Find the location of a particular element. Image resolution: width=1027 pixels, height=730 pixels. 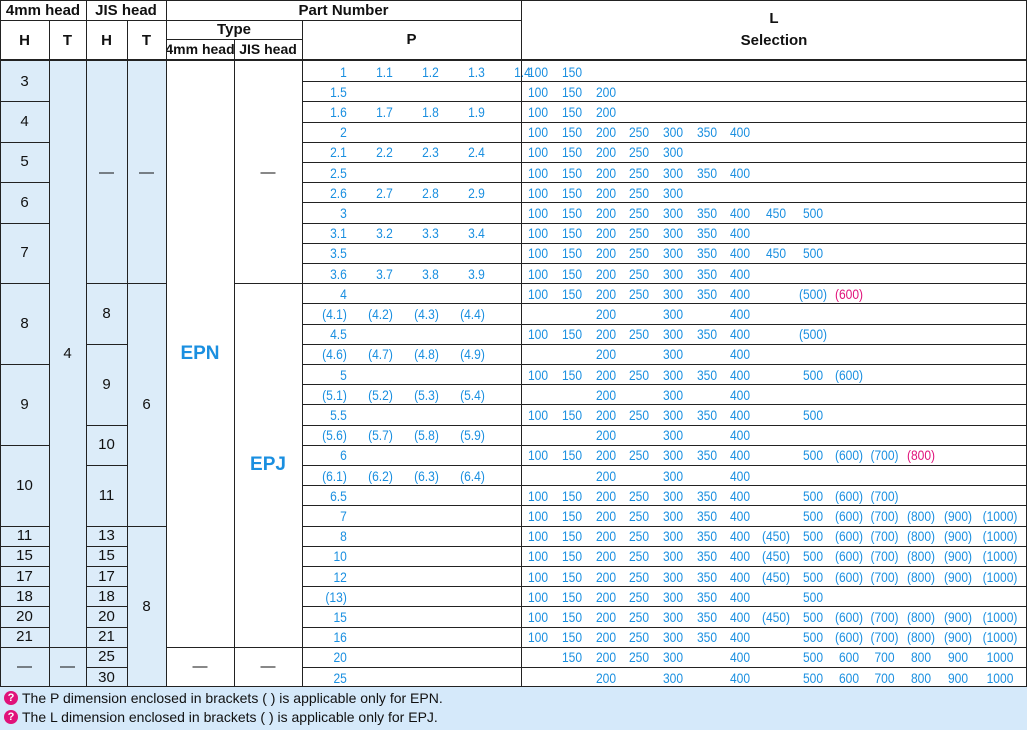

p-value: (5.8) is located at coordinates (426, 435).